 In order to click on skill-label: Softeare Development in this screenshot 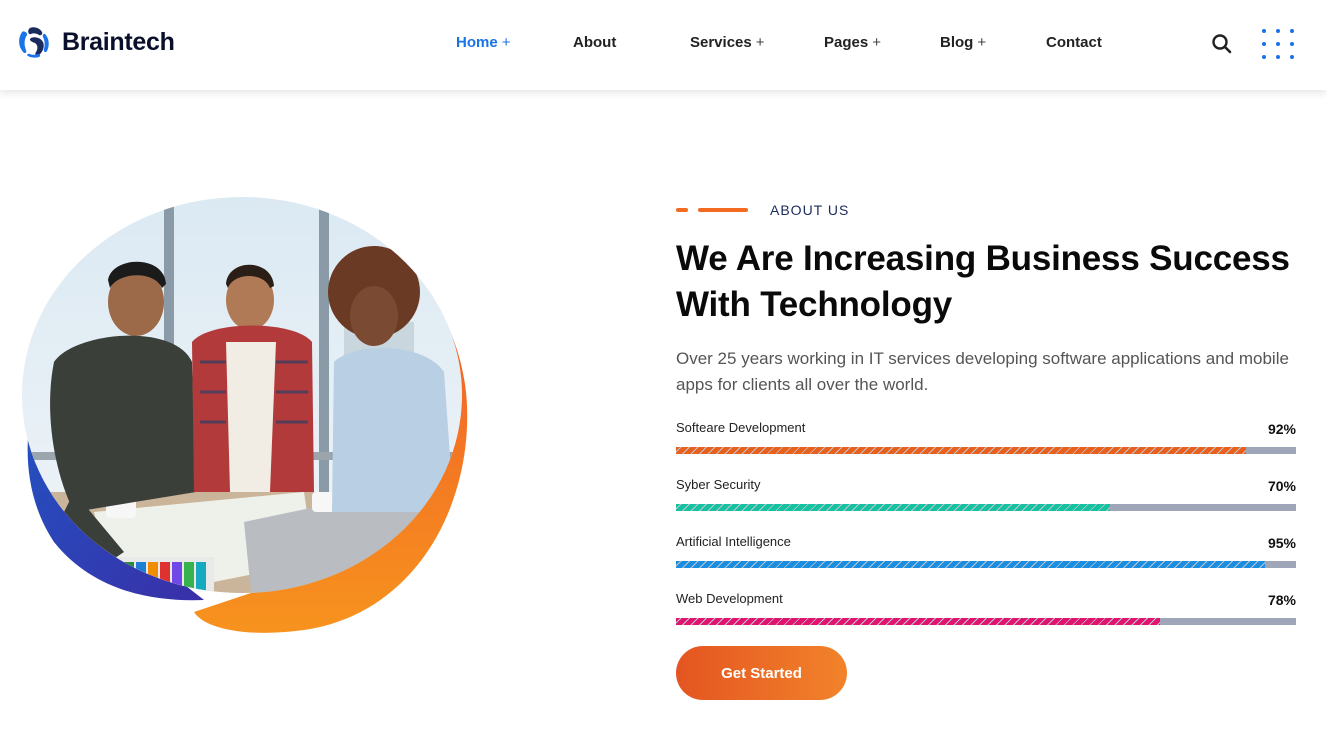, I will do `click(741, 427)`.